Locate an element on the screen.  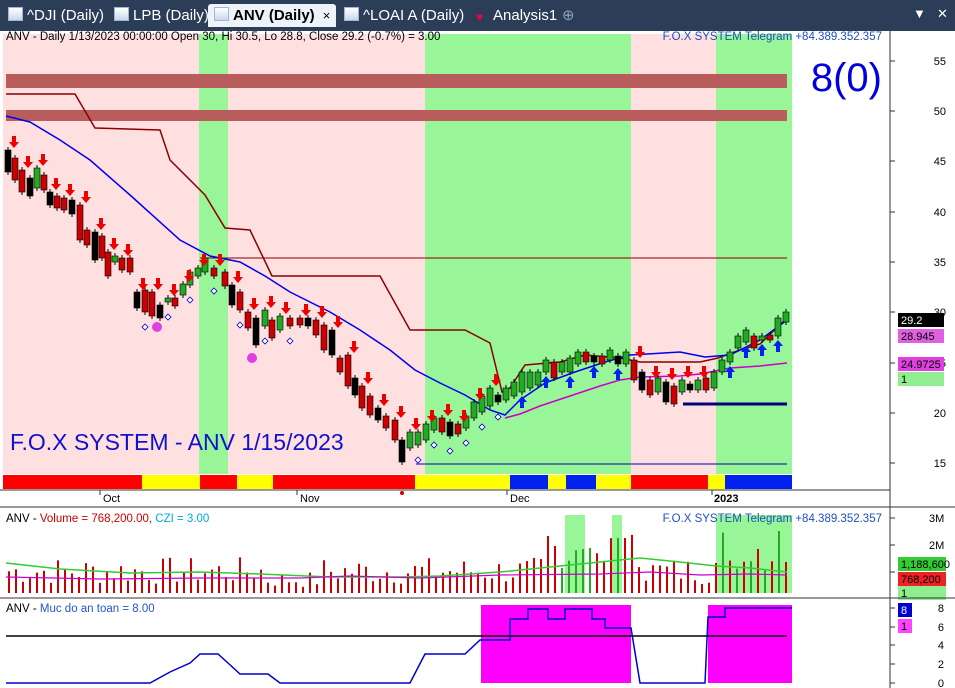
tab-analysis1: ♥ Analysis1 is located at coordinates (513, 15).